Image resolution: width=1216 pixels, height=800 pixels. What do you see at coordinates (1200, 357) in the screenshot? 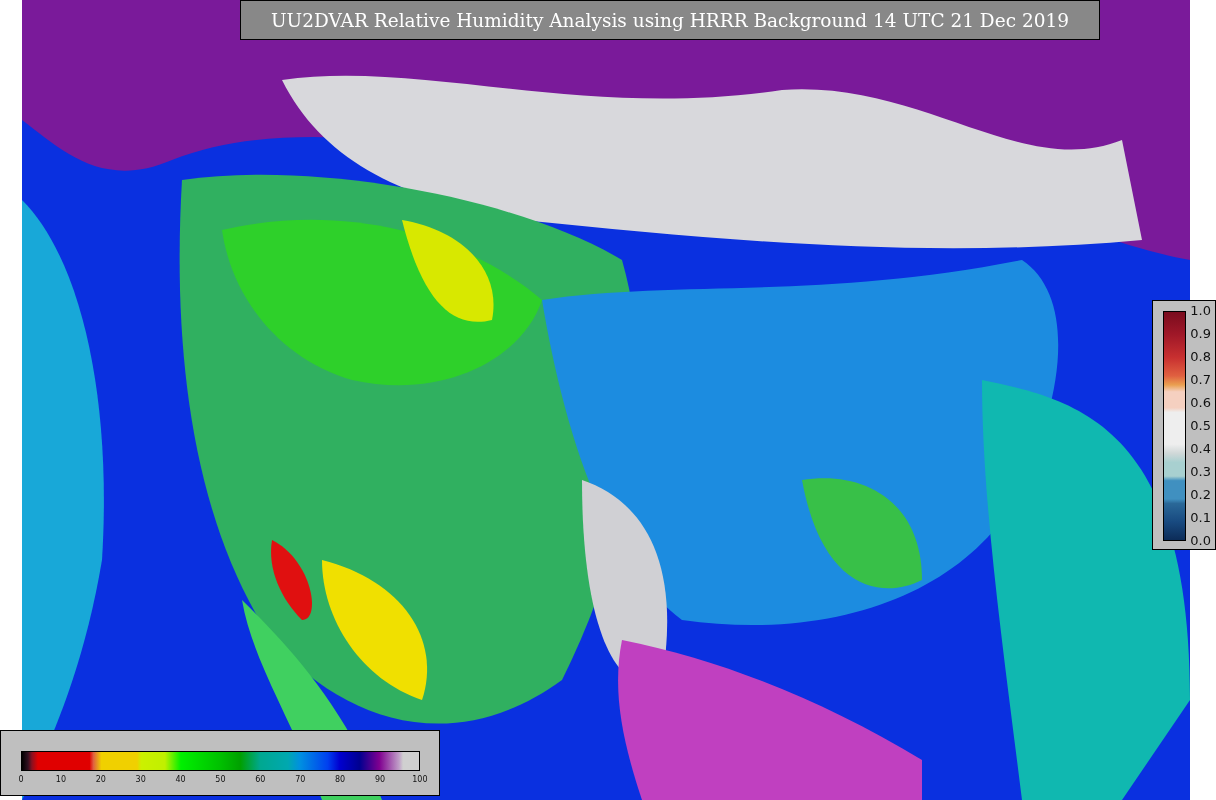
I see `tick-label: 0.8` at bounding box center [1200, 357].